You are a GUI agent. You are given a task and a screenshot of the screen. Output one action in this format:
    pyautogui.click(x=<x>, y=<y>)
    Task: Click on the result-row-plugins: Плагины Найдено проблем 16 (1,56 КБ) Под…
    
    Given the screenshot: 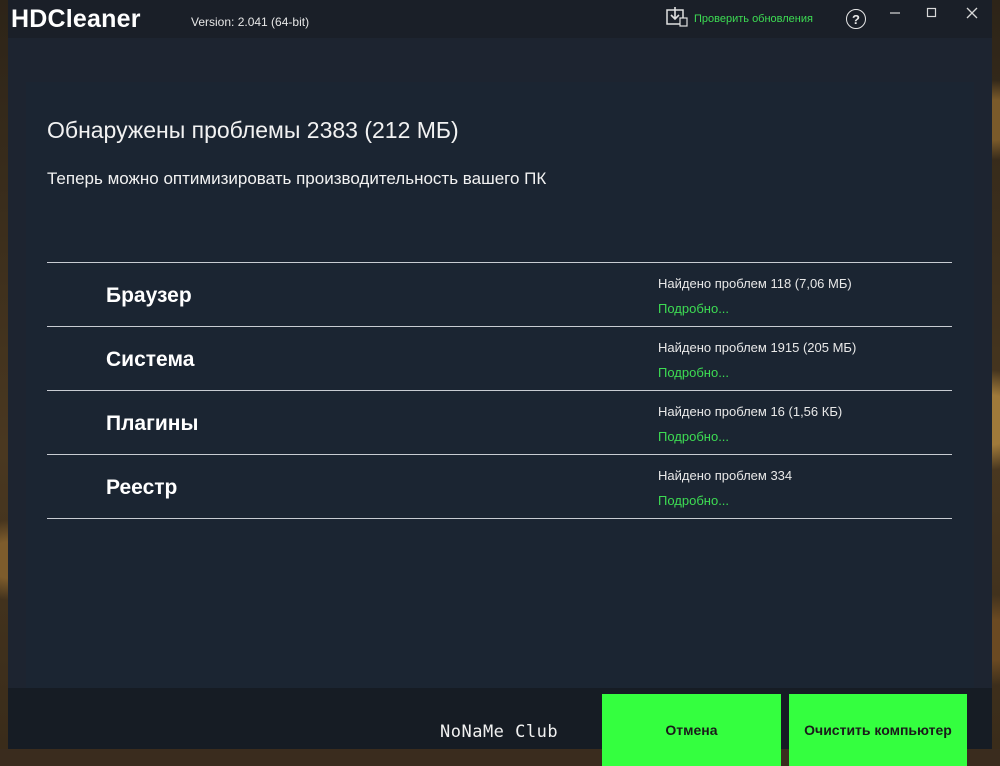 What is the action you would take?
    pyautogui.click(x=499, y=423)
    